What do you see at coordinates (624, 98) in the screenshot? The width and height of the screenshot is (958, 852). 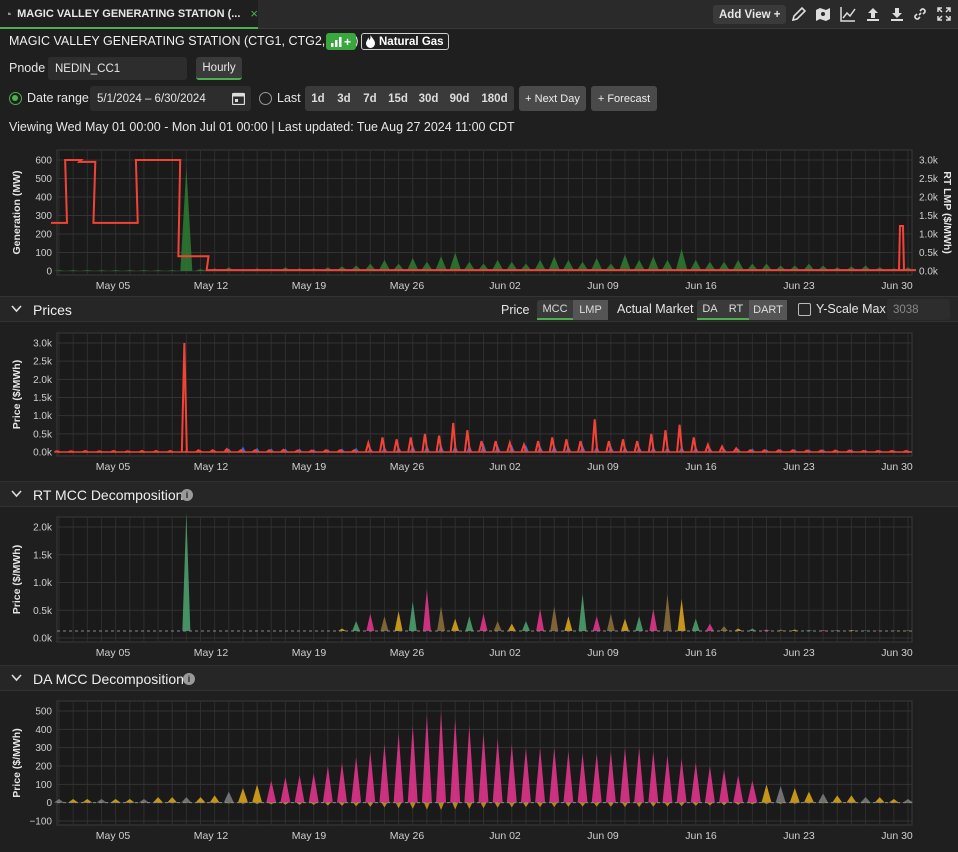 I see `forecast-button: + Forecast` at bounding box center [624, 98].